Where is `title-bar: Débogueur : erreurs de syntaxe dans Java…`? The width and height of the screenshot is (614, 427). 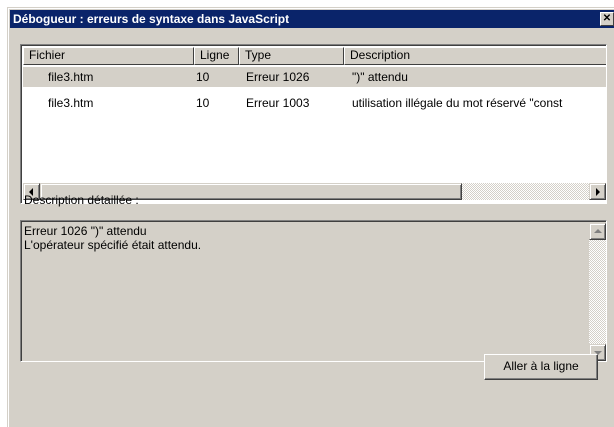
title-bar: Débogueur : erreurs de syntaxe dans Java… is located at coordinates (312, 19).